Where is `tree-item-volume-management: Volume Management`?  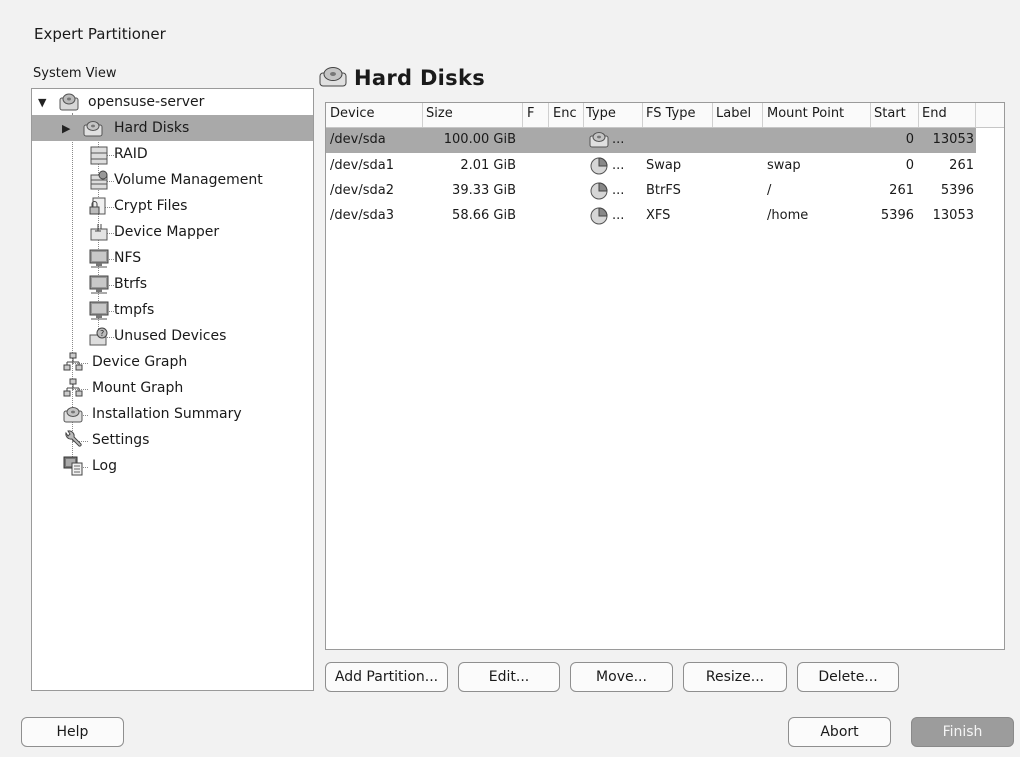 tree-item-volume-management: Volume Management is located at coordinates (172, 180).